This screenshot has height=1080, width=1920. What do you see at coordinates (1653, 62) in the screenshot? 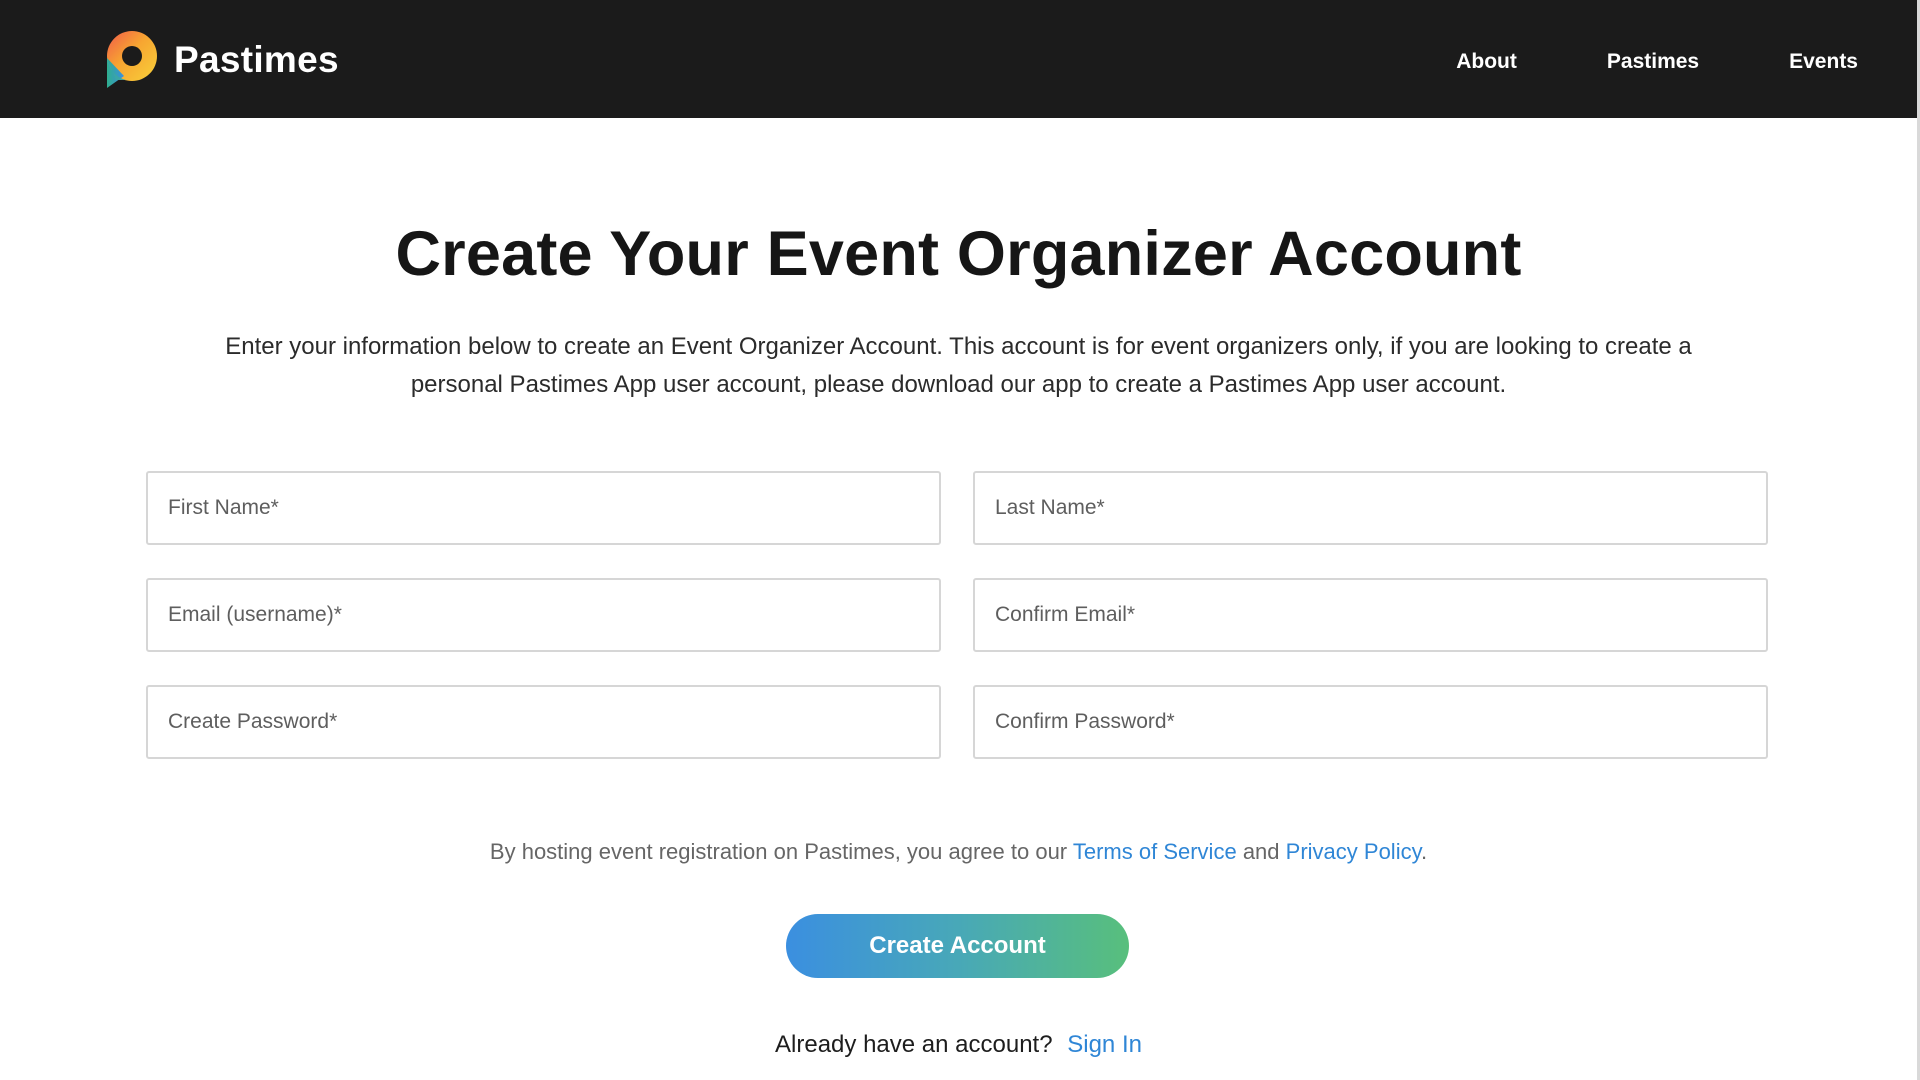
I see `nav-pastimes: Pastimes` at bounding box center [1653, 62].